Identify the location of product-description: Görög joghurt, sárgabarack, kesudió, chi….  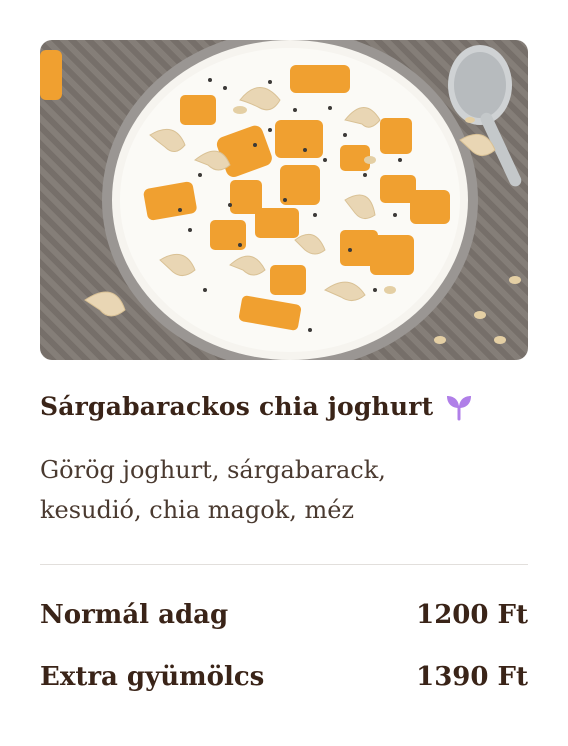
(213, 490).